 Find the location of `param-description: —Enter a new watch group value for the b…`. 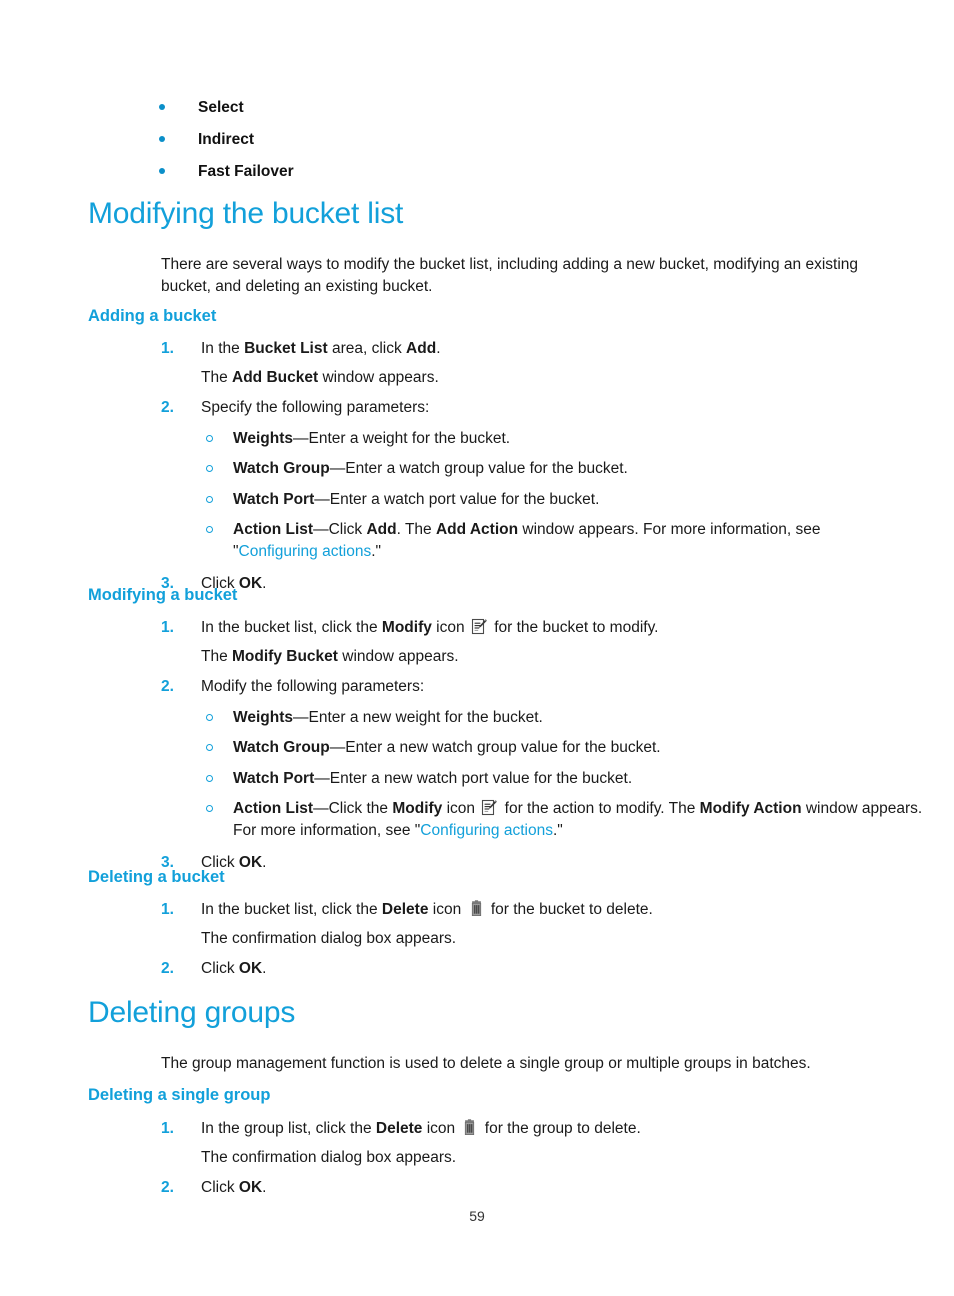

param-description: —Enter a new watch group value for the b… is located at coordinates (495, 747).